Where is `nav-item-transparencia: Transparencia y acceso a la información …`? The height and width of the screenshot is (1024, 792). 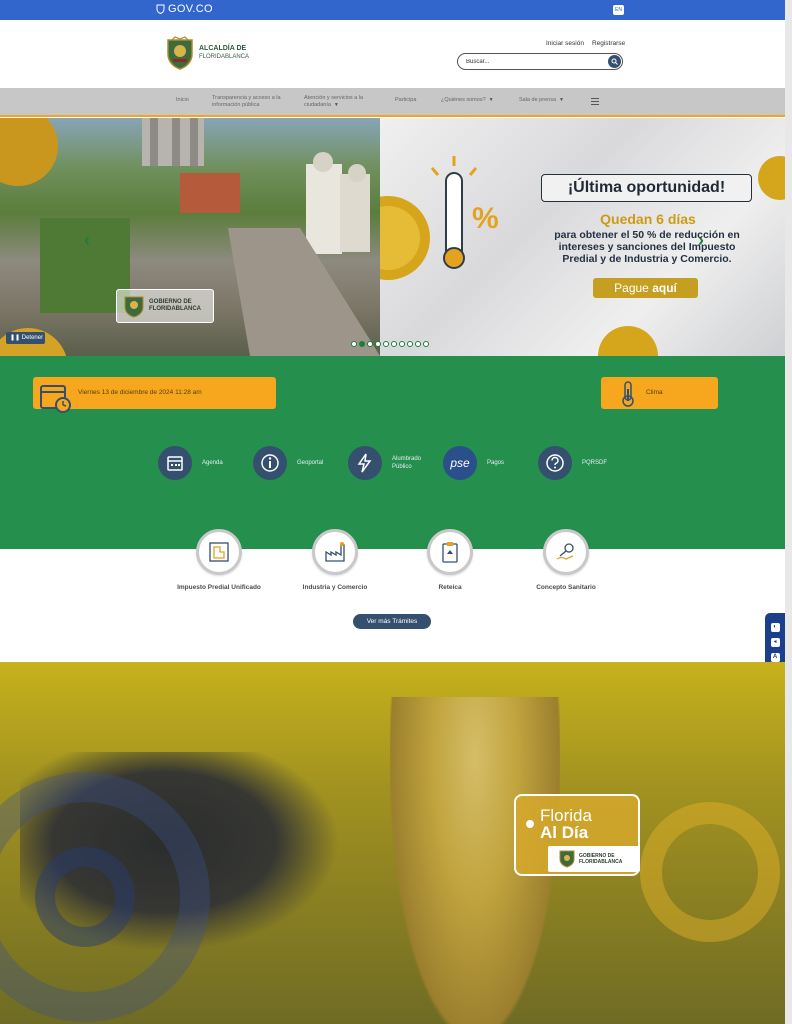 nav-item-transparencia: Transparencia y acceso a la información … is located at coordinates (251, 102).